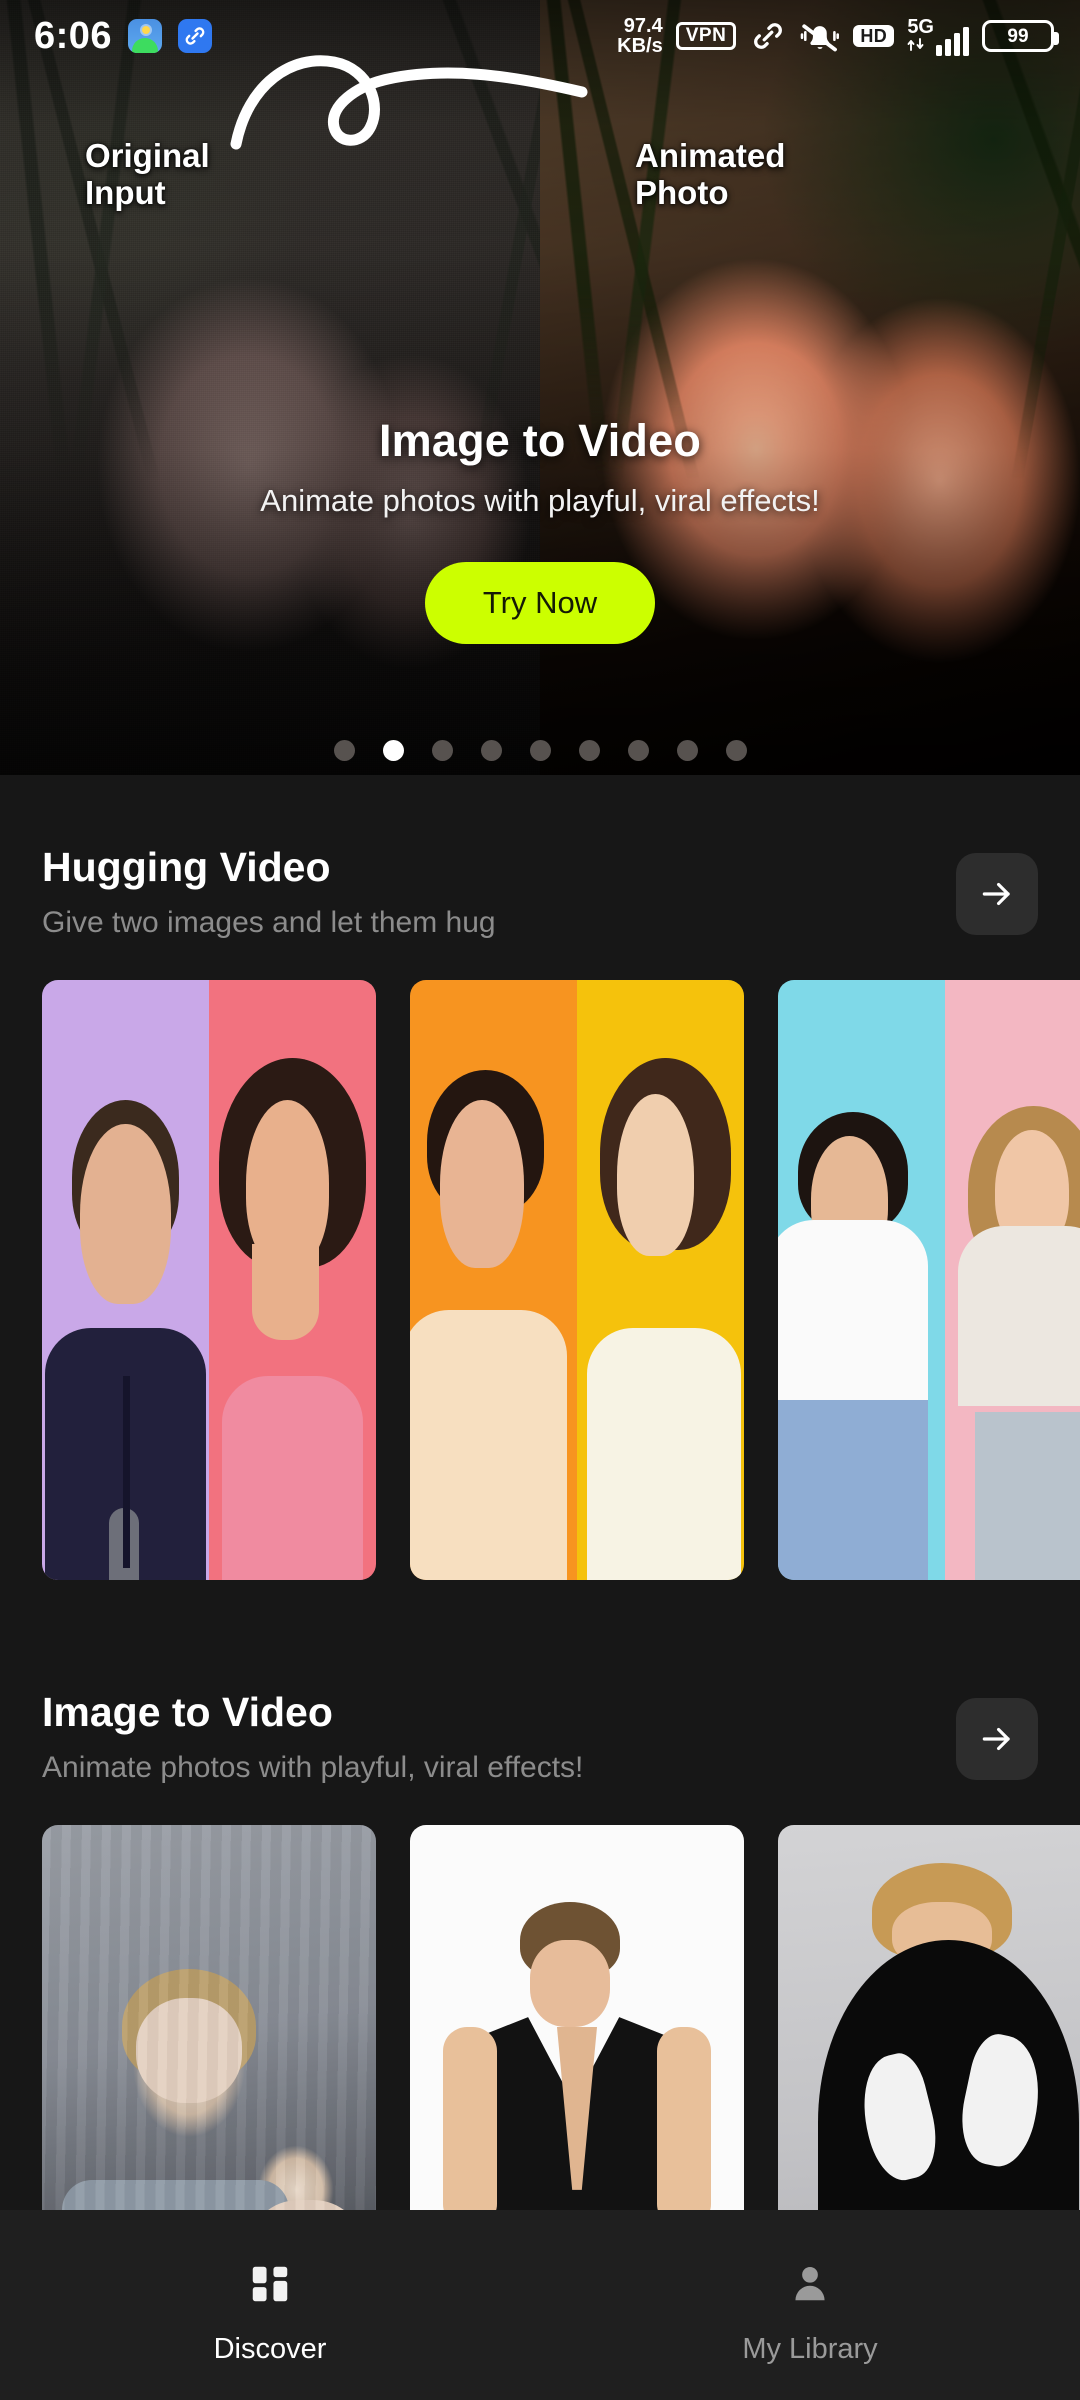 The height and width of the screenshot is (2400, 1080). What do you see at coordinates (810, 2283) in the screenshot?
I see `person-icon` at bounding box center [810, 2283].